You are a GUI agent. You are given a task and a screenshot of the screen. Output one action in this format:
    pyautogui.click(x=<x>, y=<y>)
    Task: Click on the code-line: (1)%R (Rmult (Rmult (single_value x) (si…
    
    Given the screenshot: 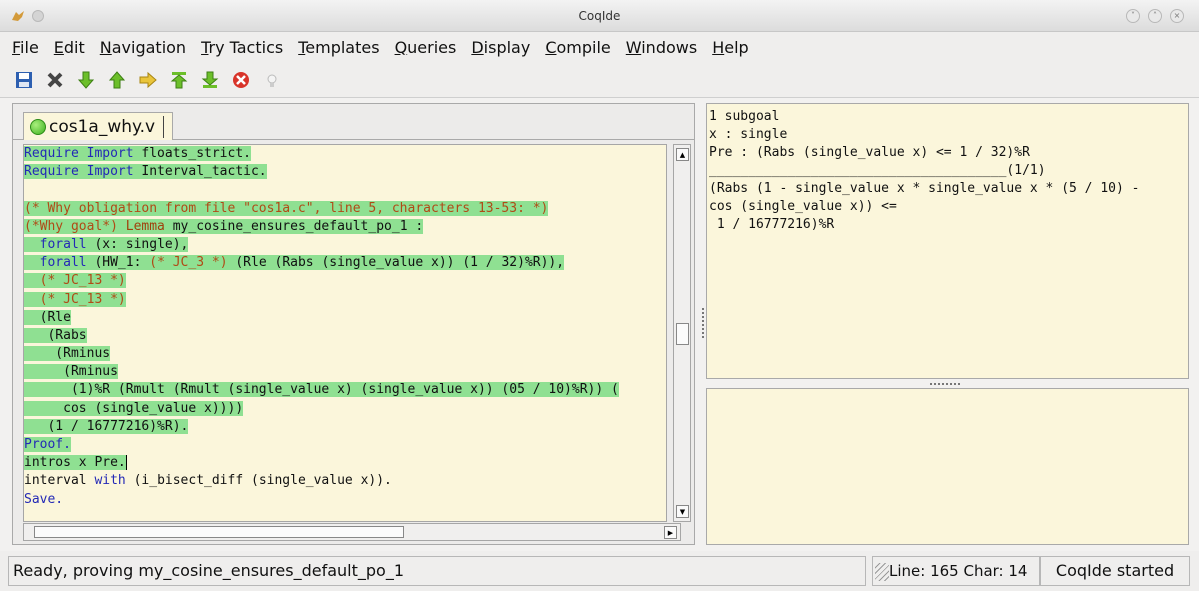 What is the action you would take?
    pyautogui.click(x=321, y=390)
    